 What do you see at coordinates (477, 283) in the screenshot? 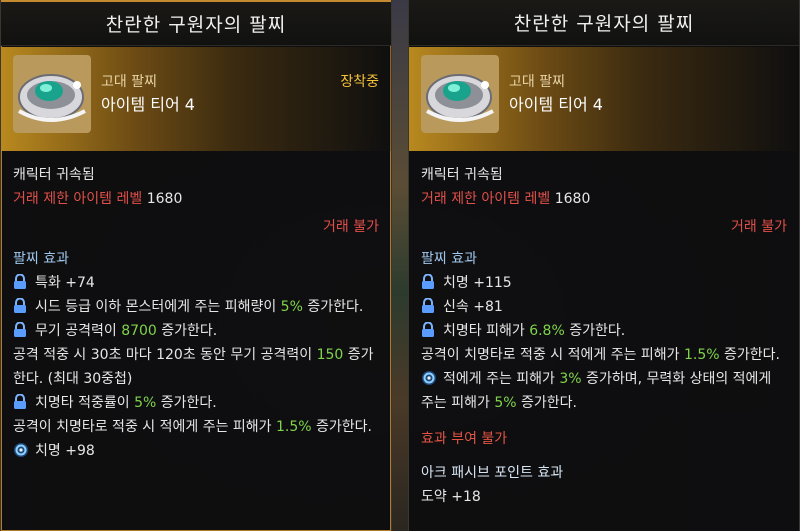
I see `effect-text: 치명 +115` at bounding box center [477, 283].